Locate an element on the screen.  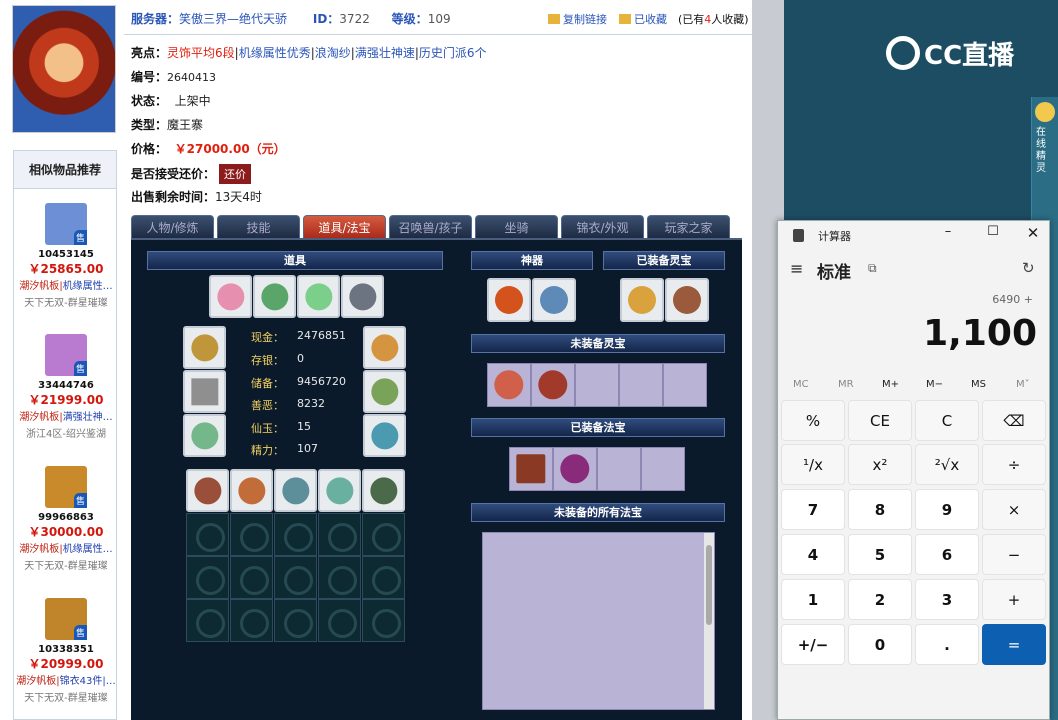
tab-mounts: 坐骑 is located at coordinates (516, 227).